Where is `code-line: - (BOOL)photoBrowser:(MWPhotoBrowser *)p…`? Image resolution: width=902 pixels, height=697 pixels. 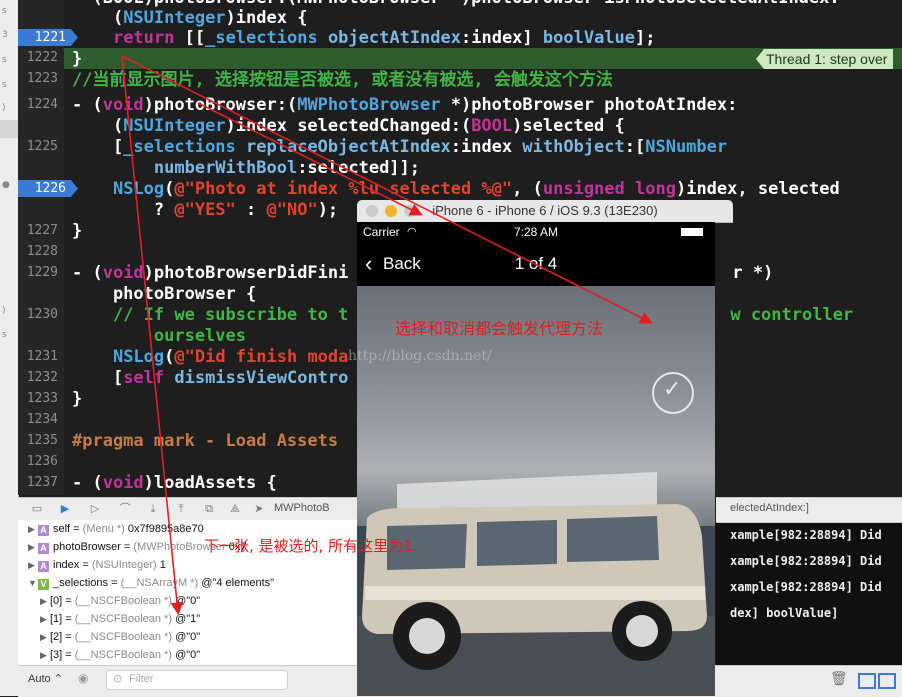 code-line: - (BOOL)photoBrowser:(MWPhotoBrowser *)p… is located at coordinates (456, 4).